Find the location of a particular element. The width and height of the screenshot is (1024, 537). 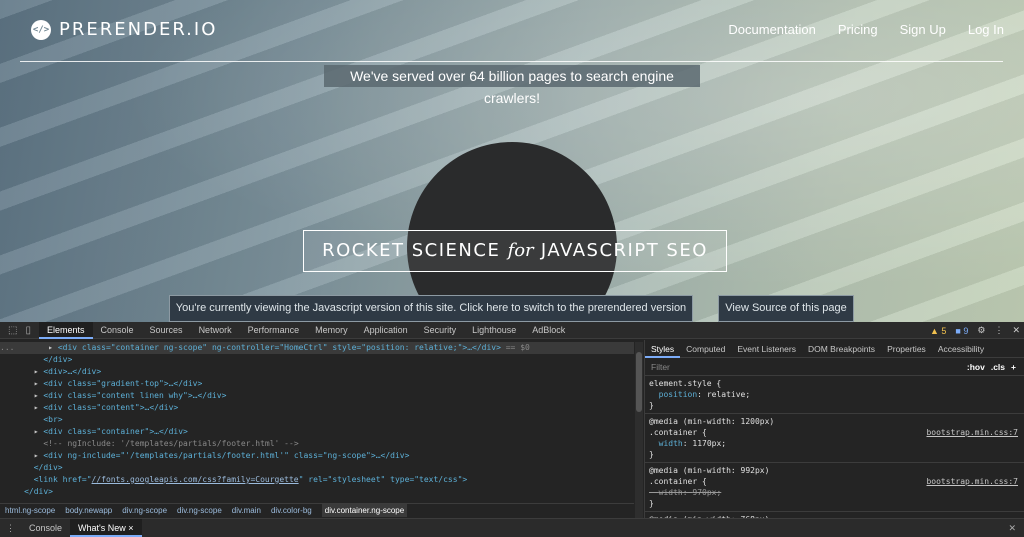

devtools-drawer: ⋮ Console What's New × ✕ is located at coordinates (512, 527).